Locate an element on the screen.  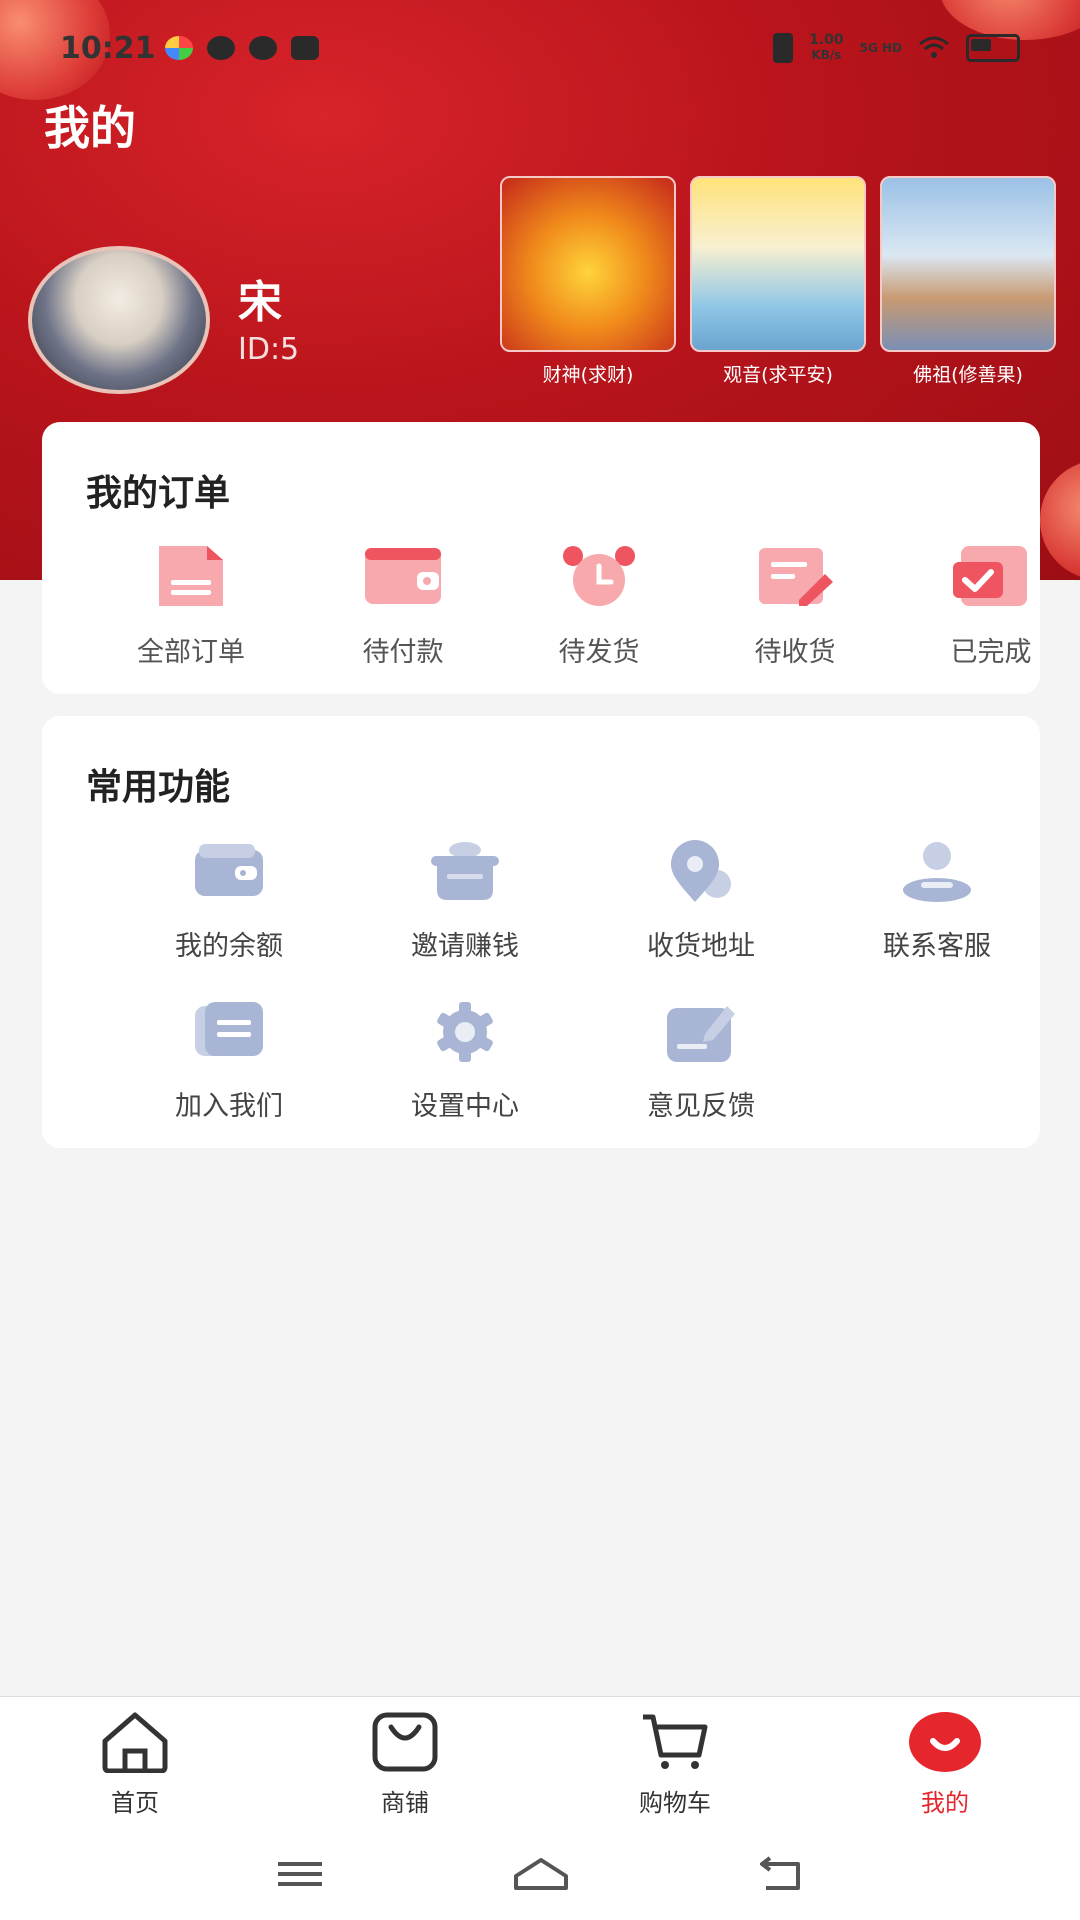
order-label: 待收货 is located at coordinates (795, 652).